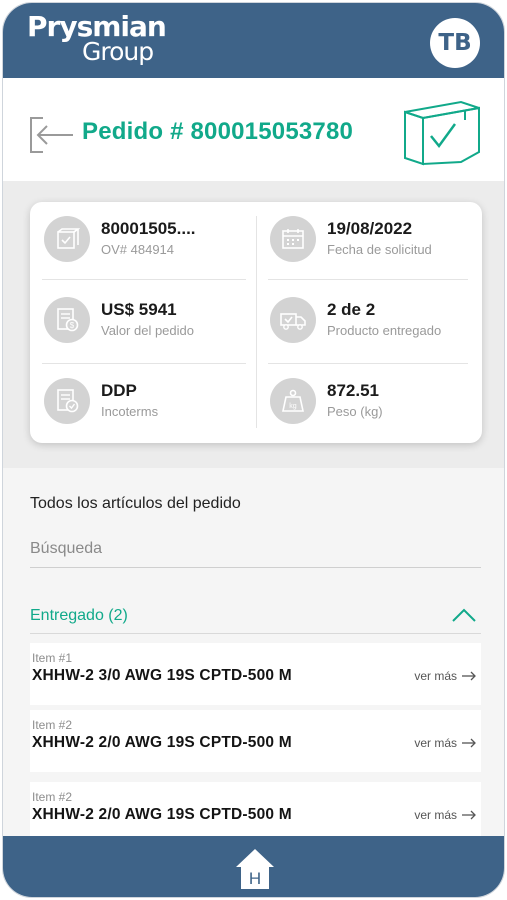  What do you see at coordinates (464, 615) in the screenshot?
I see `chevron-up-icon` at bounding box center [464, 615].